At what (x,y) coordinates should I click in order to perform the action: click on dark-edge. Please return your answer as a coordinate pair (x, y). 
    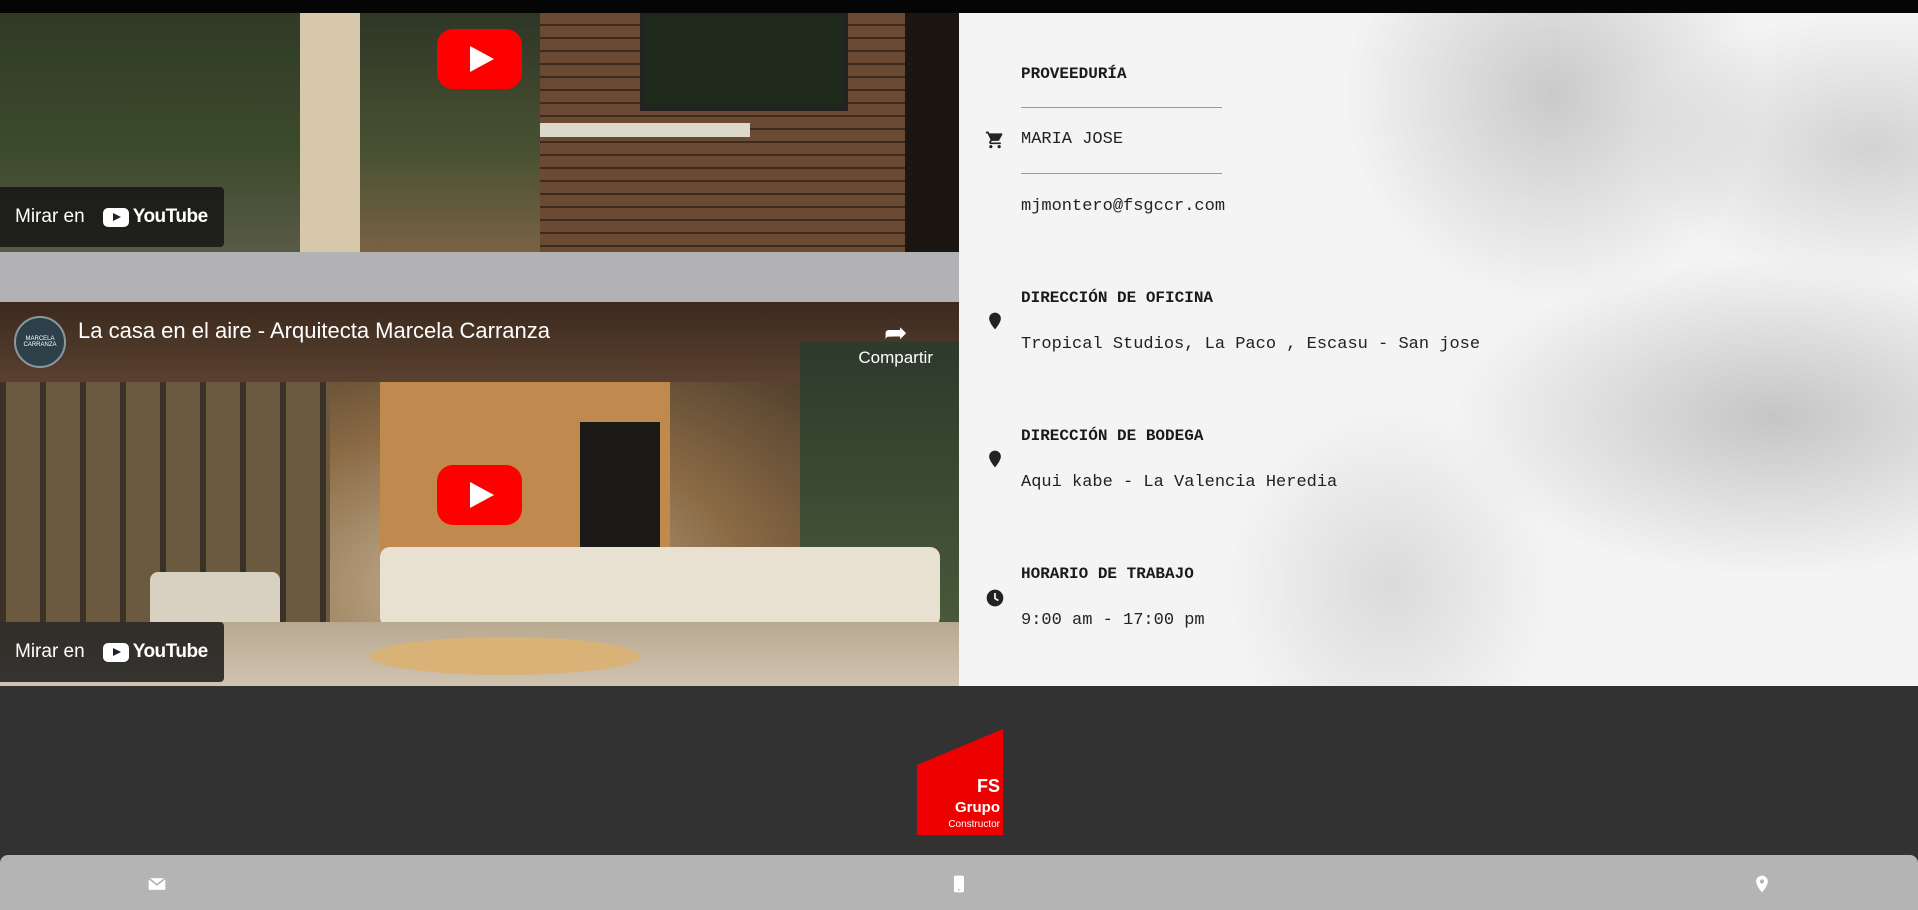
    Looking at the image, I should click on (932, 132).